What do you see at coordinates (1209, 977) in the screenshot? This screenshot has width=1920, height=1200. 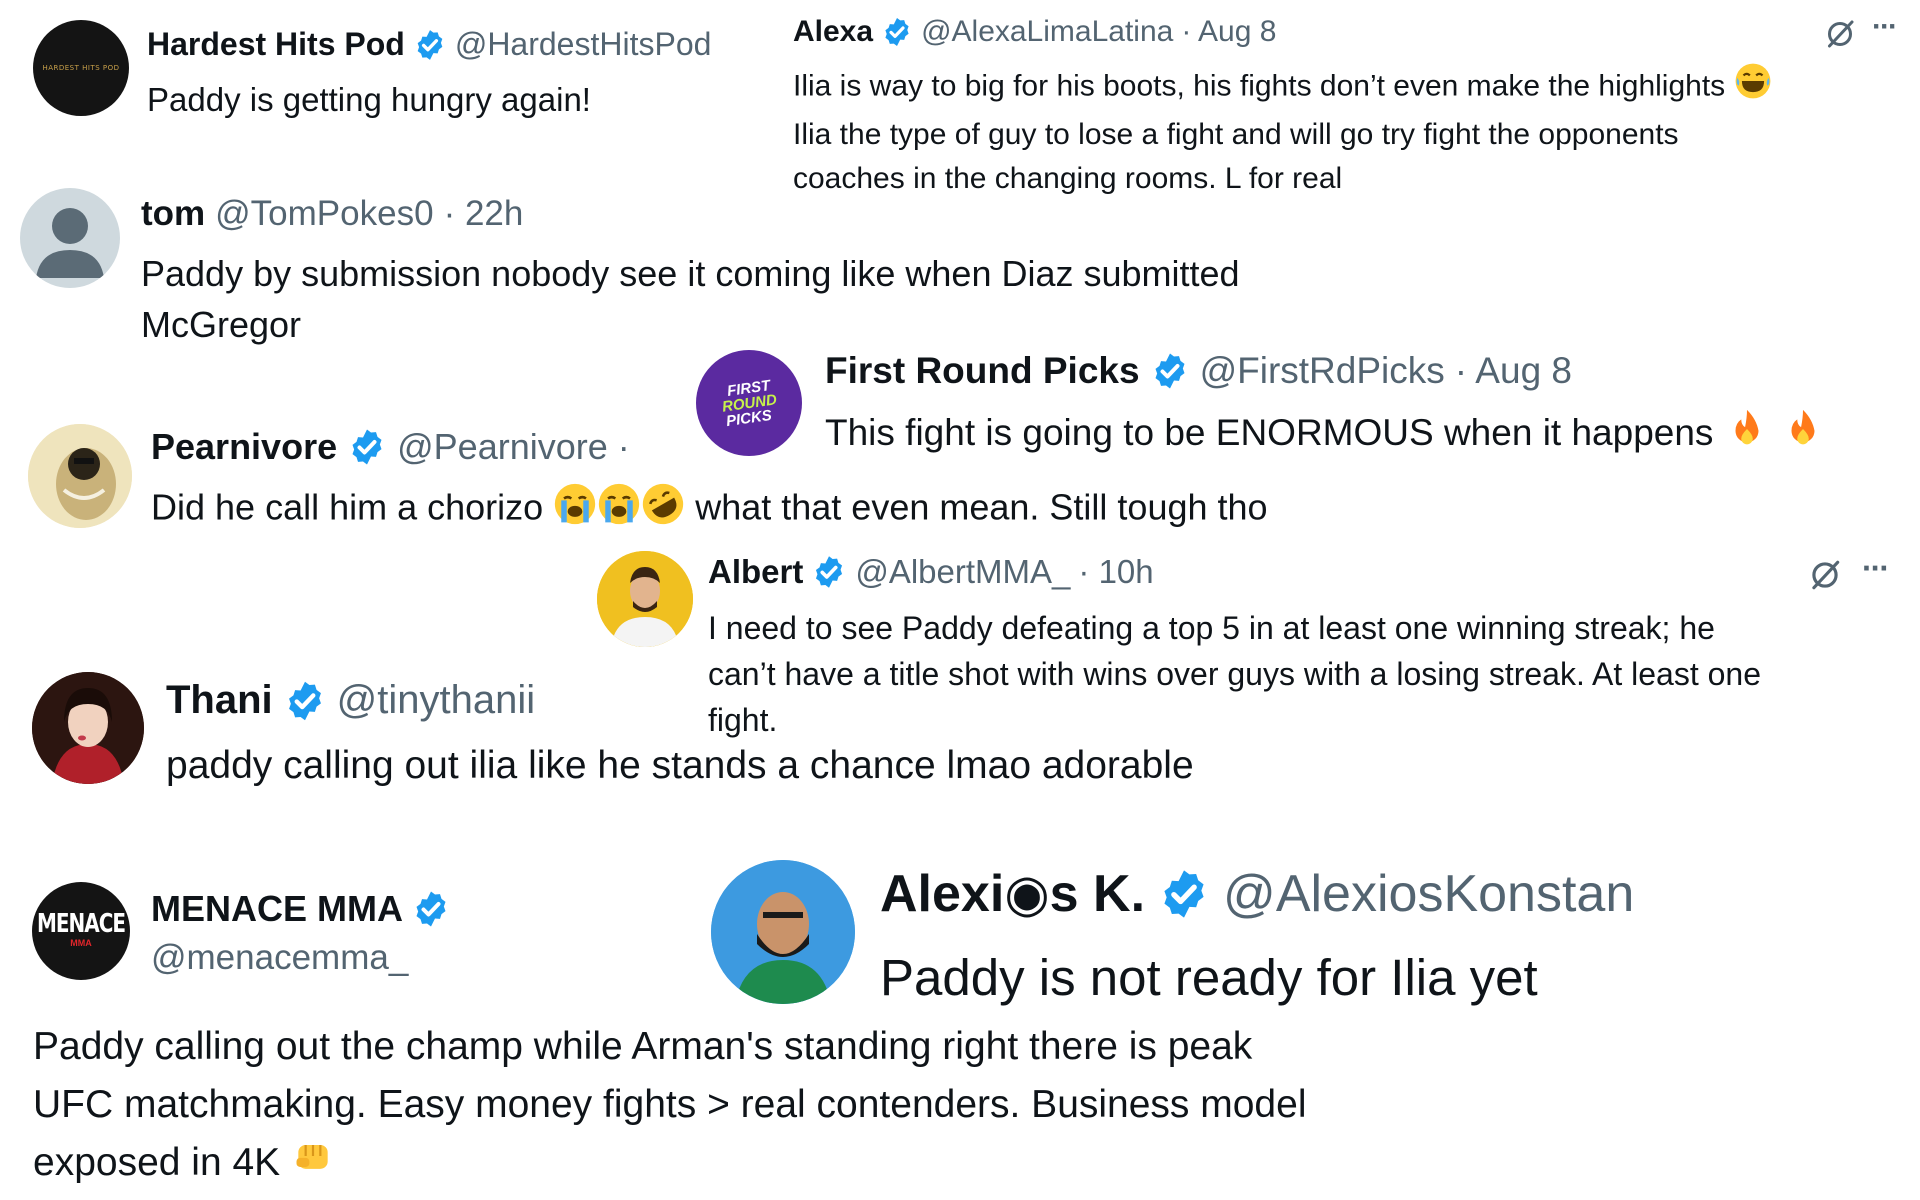 I see `post-text: Paddy is not ready for Ilia yet` at bounding box center [1209, 977].